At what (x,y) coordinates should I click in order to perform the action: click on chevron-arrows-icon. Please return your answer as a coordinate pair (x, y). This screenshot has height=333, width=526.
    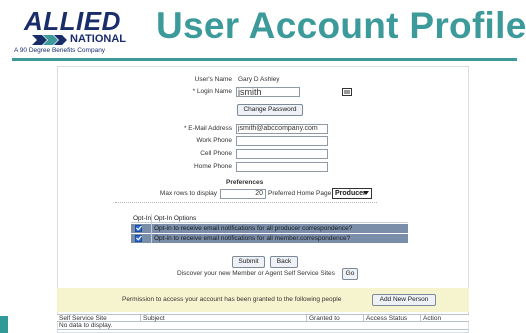
    Looking at the image, I should click on (49, 40).